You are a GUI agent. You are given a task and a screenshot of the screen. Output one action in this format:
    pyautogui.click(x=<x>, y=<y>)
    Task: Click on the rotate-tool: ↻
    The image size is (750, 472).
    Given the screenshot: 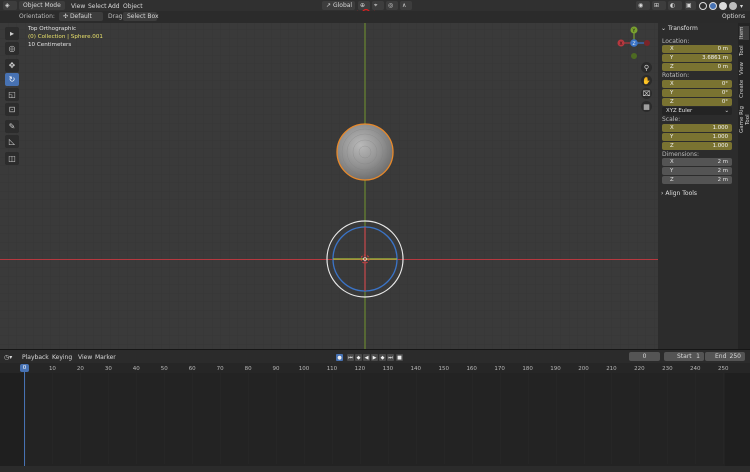 What is the action you would take?
    pyautogui.click(x=12, y=79)
    